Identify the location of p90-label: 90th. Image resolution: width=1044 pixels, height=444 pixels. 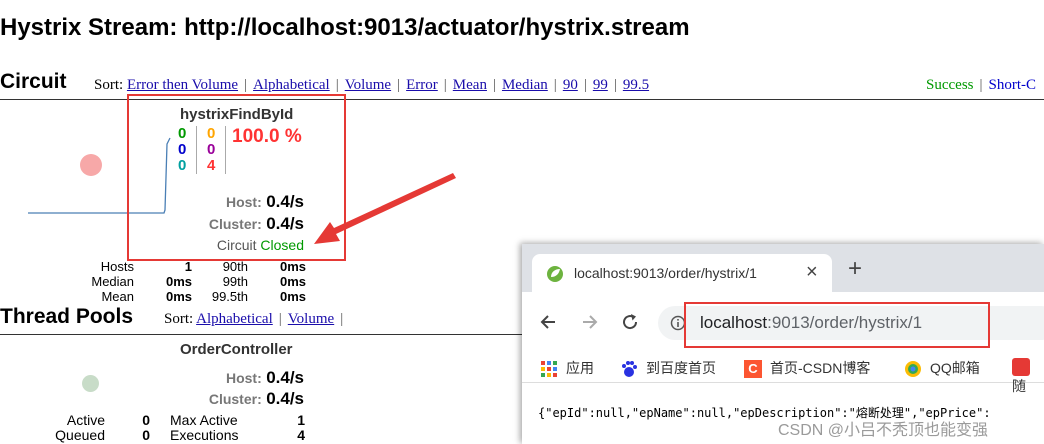
(235, 266).